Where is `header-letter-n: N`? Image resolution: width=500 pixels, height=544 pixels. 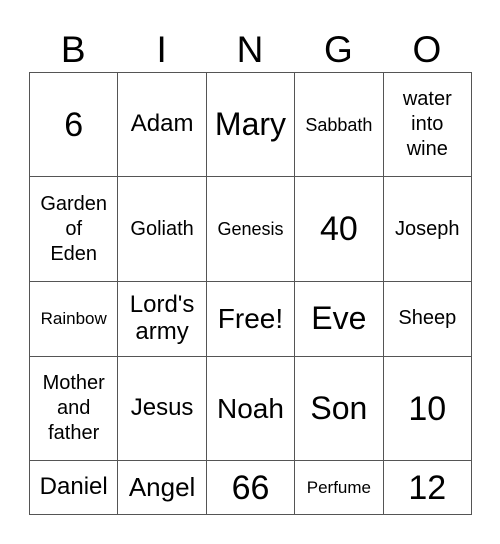
header-letter-n: N is located at coordinates (250, 49).